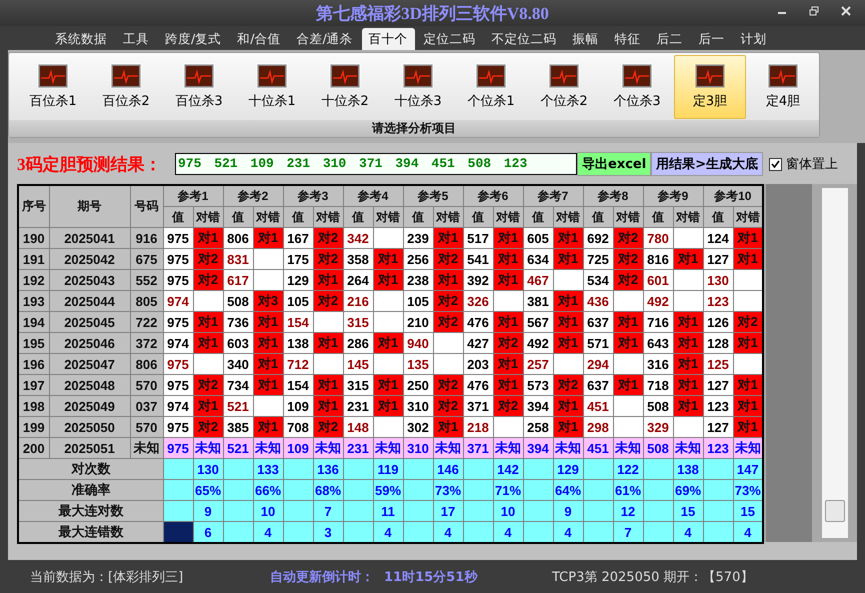  I want to click on table-cell: 603, so click(238, 343).